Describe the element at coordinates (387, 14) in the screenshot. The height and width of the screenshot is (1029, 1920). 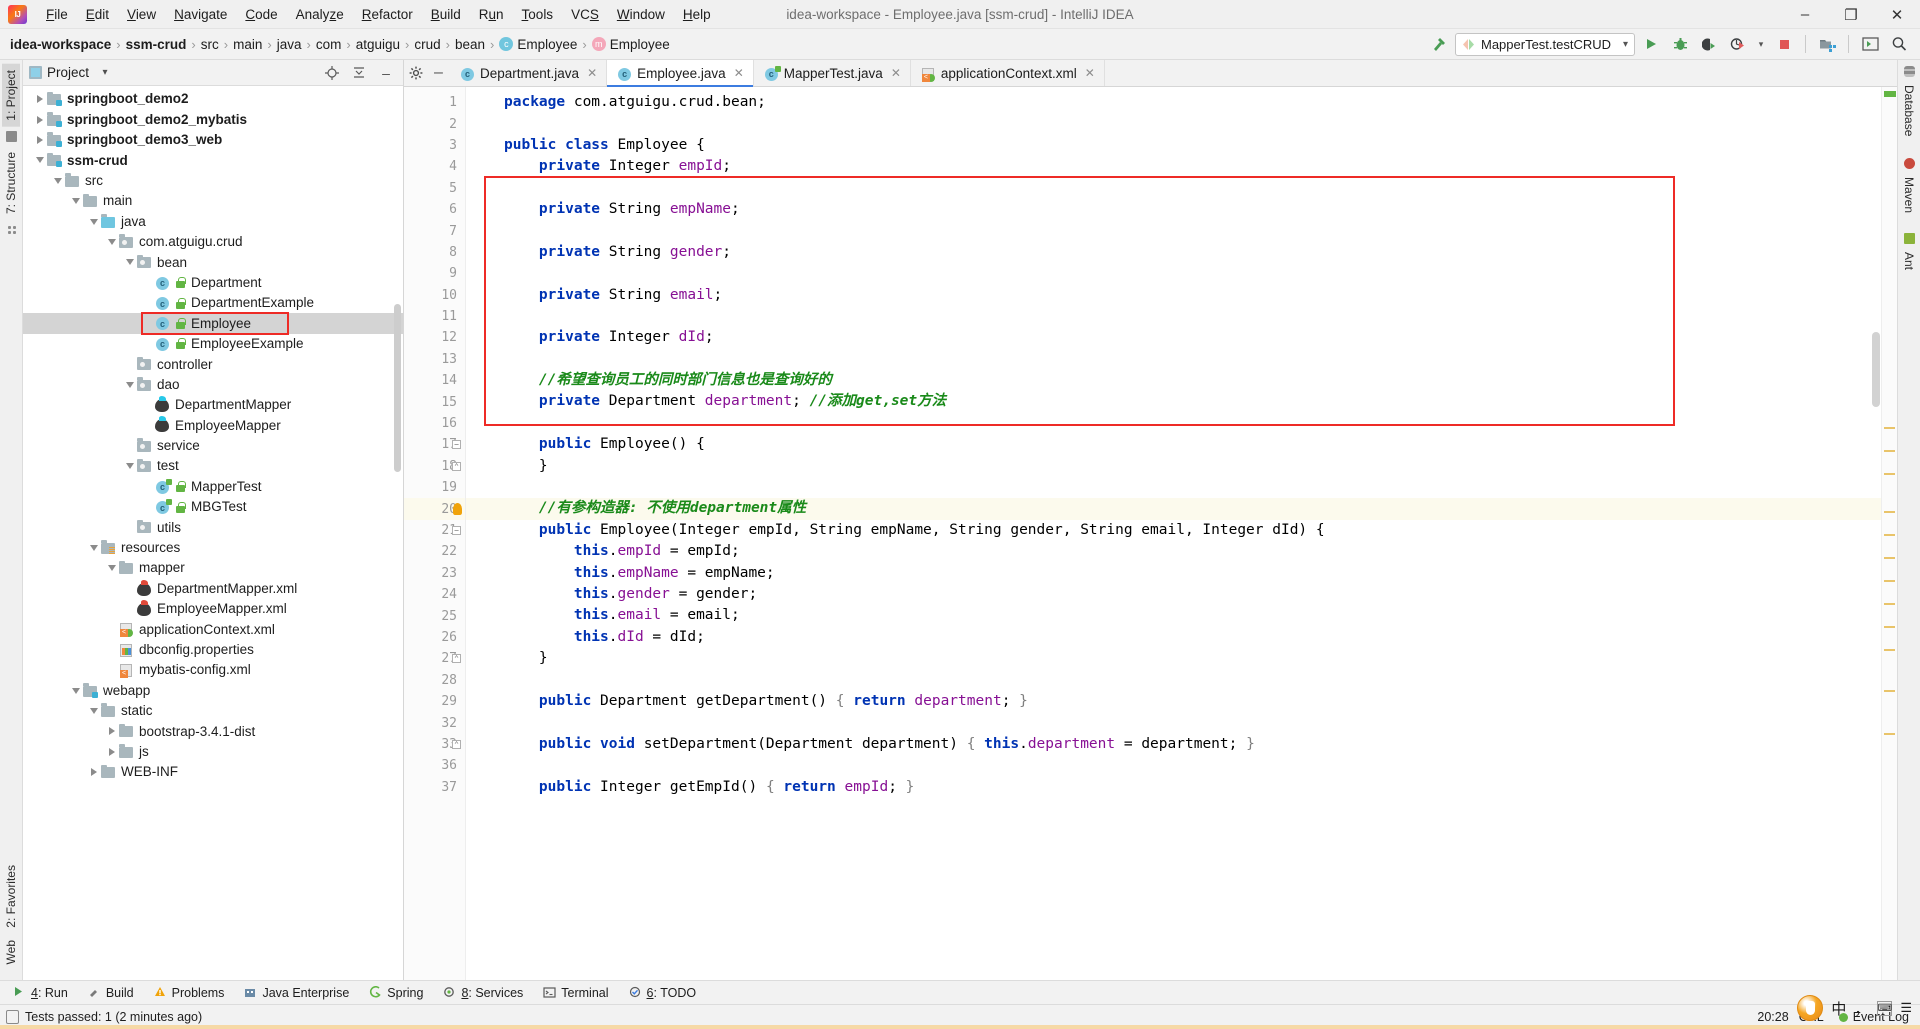
I see `menu-refactor: Refactor` at that location.